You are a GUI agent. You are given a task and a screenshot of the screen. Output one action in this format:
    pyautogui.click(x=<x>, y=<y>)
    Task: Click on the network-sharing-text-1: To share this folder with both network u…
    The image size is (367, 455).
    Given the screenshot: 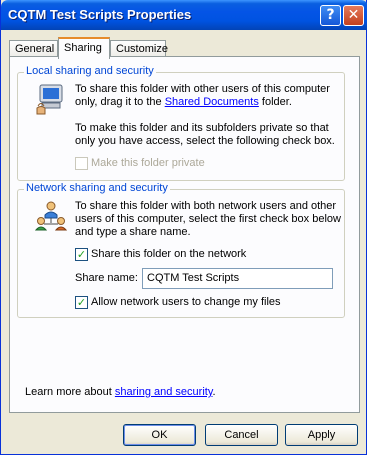 What is the action you would take?
    pyautogui.click(x=206, y=206)
    